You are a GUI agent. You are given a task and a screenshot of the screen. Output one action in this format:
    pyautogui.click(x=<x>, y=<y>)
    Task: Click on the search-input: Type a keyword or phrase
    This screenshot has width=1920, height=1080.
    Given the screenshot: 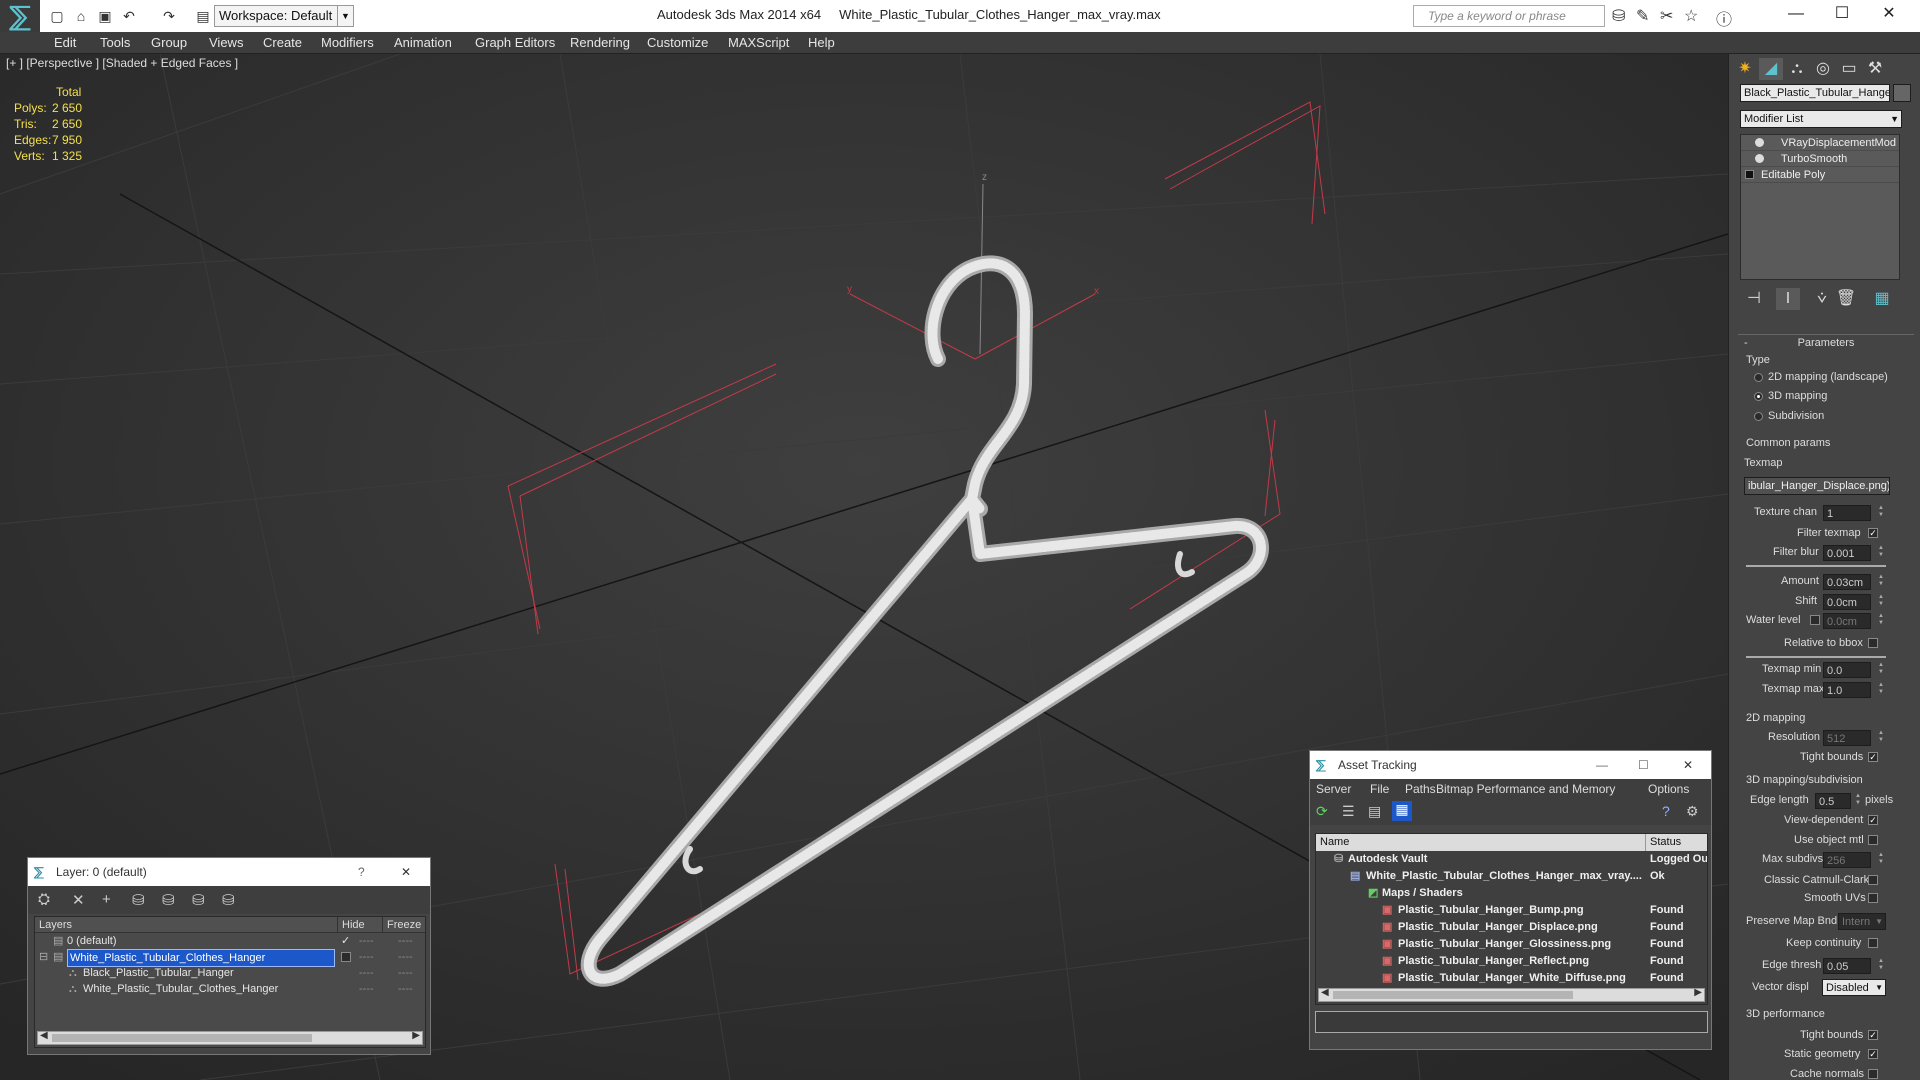 What is the action you would take?
    pyautogui.click(x=1509, y=16)
    